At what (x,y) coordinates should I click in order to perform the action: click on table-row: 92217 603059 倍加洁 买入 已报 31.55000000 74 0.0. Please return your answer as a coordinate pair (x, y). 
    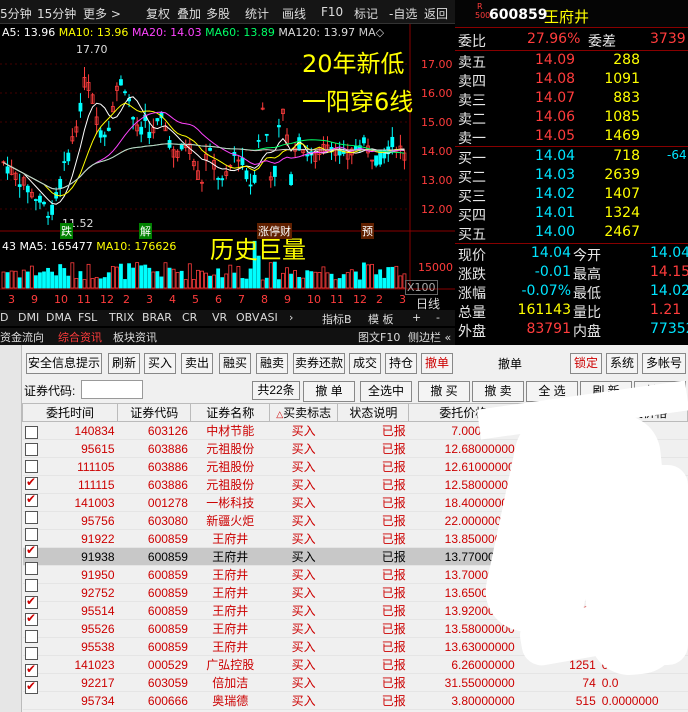
    Looking at the image, I should click on (355, 682).